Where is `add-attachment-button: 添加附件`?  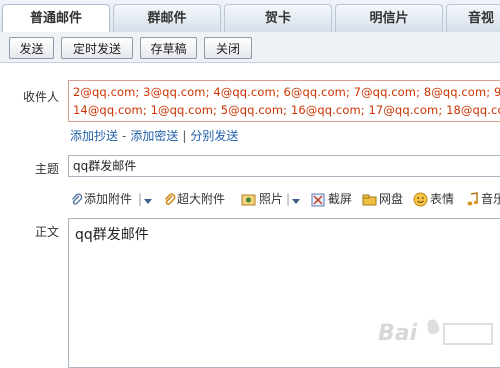 add-attachment-button: 添加附件 is located at coordinates (101, 199).